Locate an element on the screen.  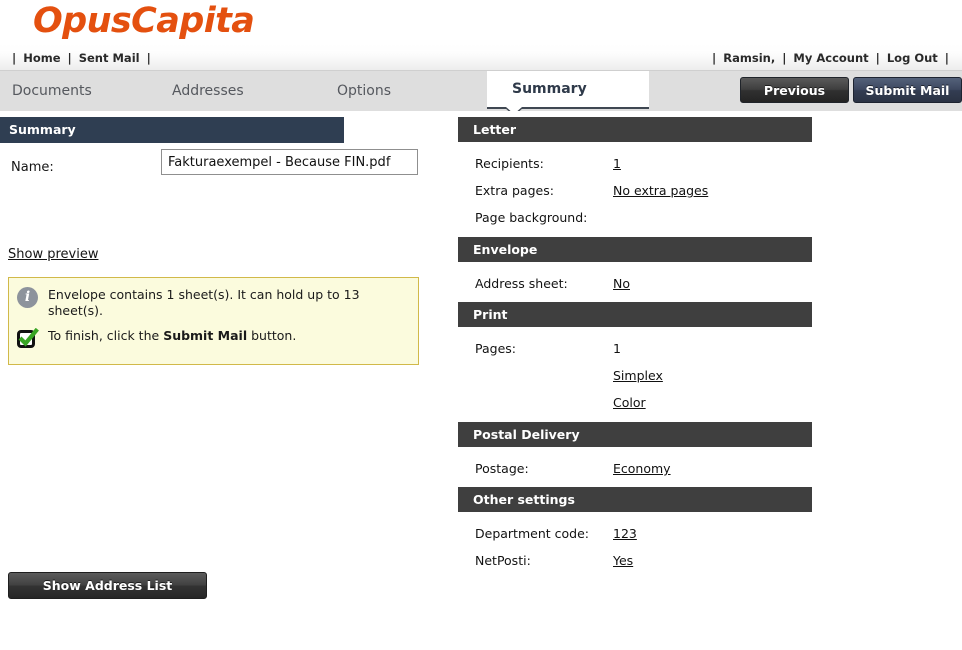
opuscapita-logo: OpusCapita is located at coordinates (144, 21).